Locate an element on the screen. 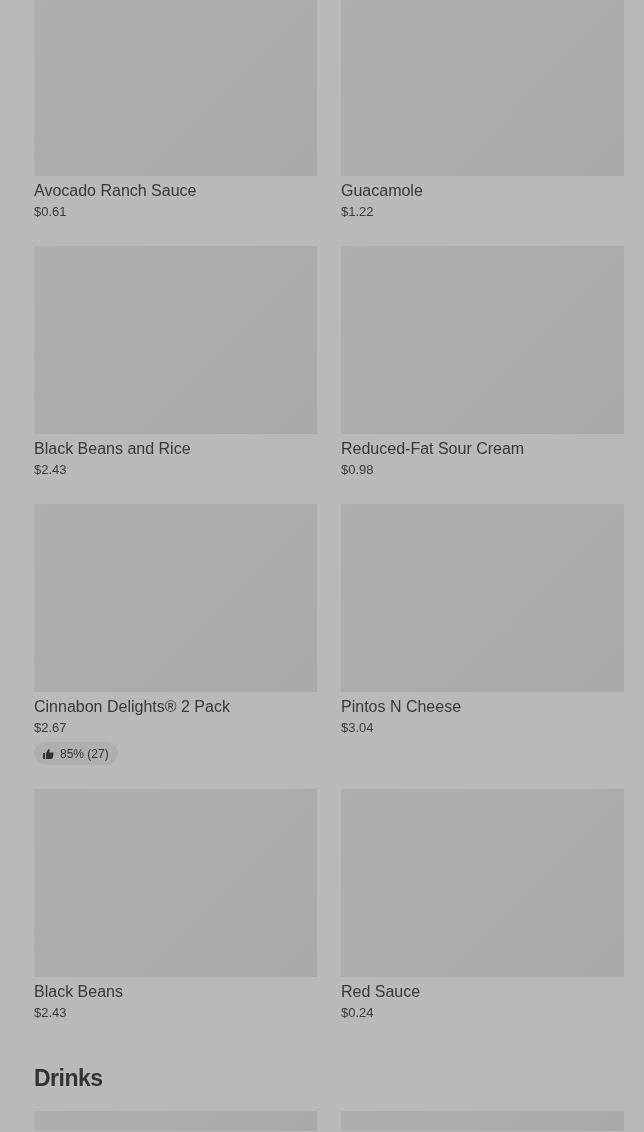 This screenshot has width=644, height=1132. item-name: Reduced-Fat Sour Cream is located at coordinates (433, 449).